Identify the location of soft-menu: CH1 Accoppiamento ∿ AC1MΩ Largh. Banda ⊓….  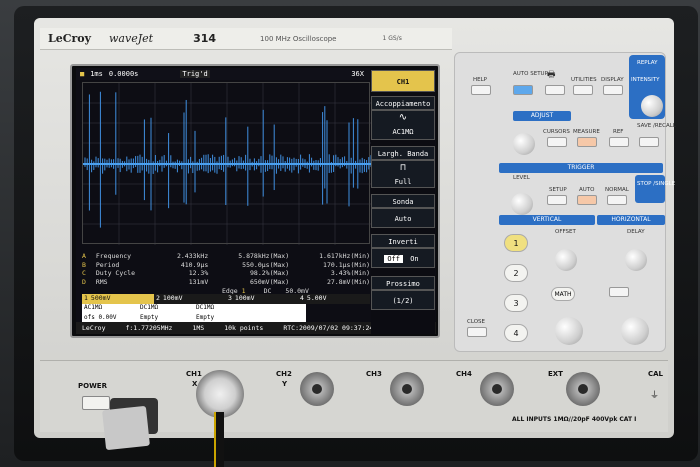
(403, 201).